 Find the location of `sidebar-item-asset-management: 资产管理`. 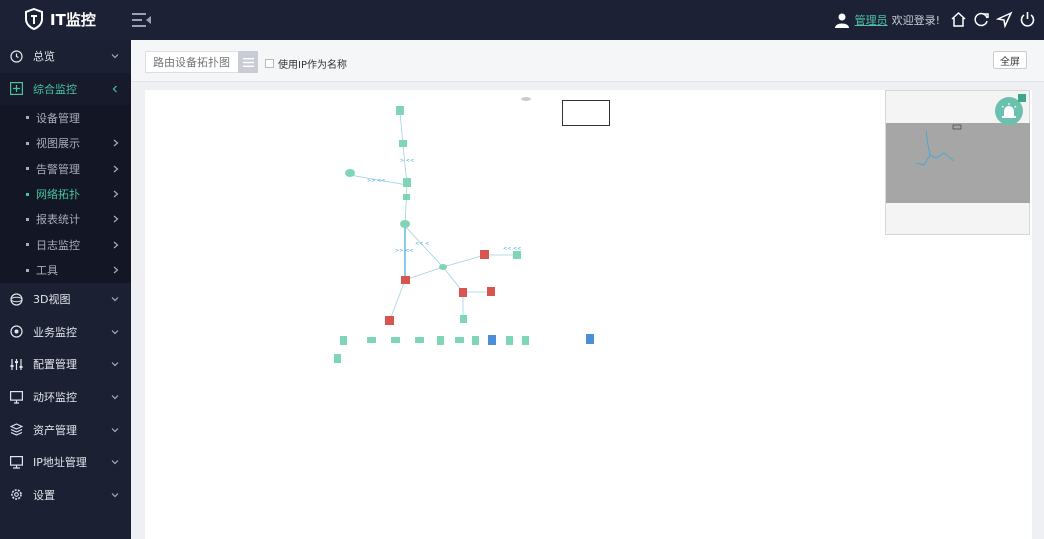

sidebar-item-asset-management: 资产管理 is located at coordinates (65, 429).